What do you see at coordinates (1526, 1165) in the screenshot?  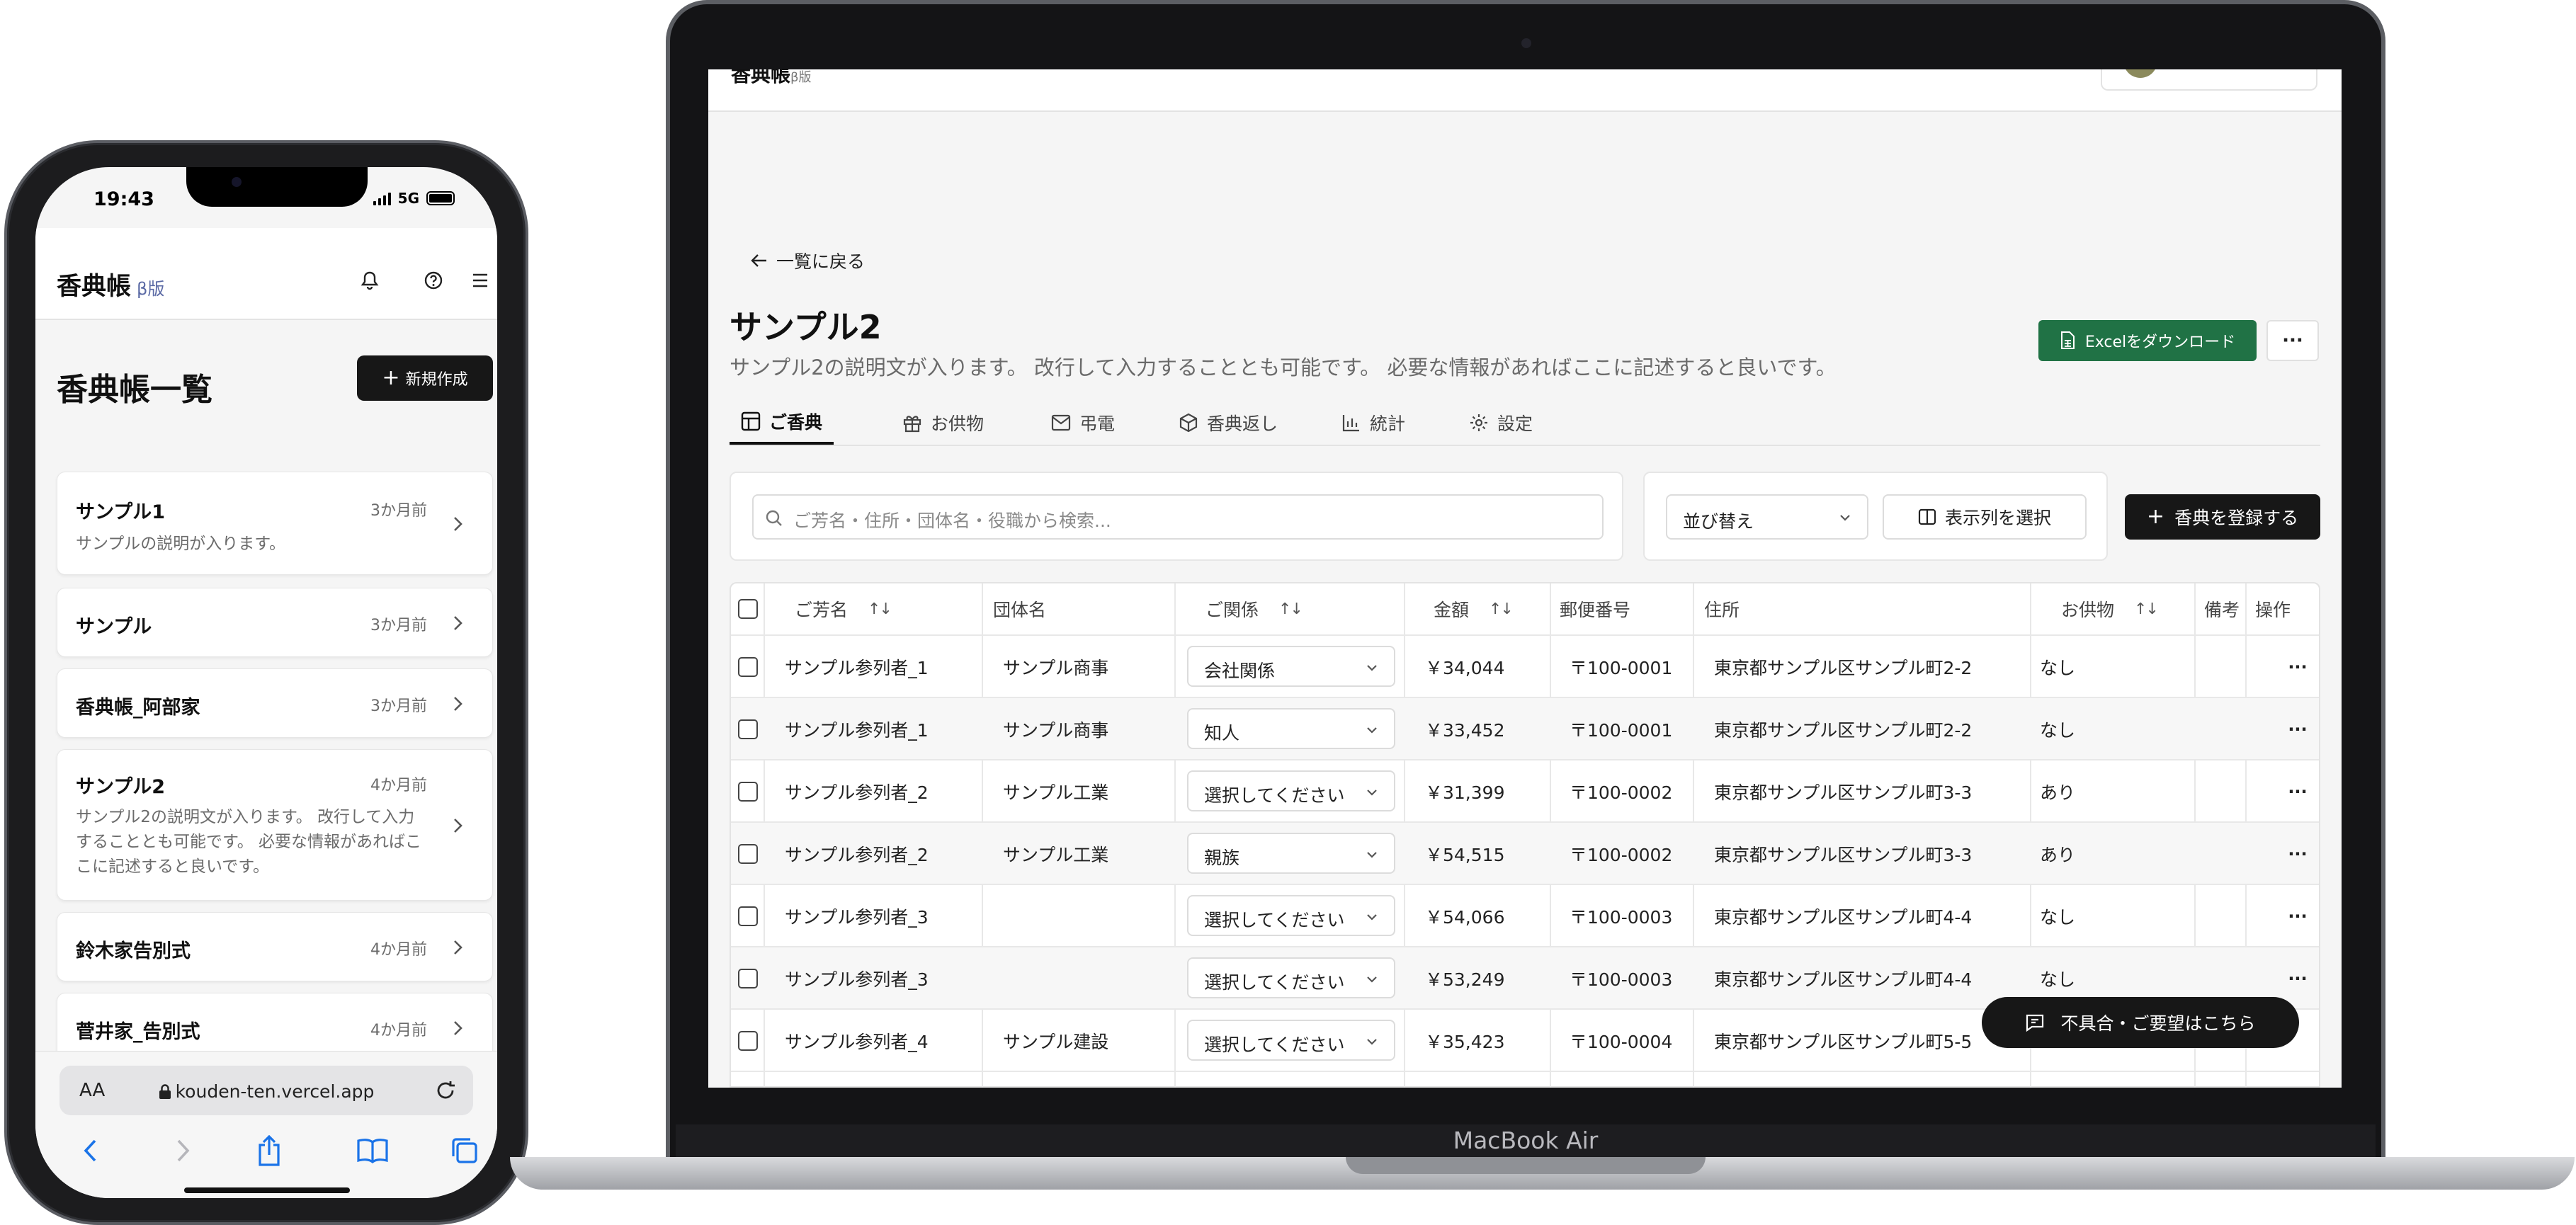 I see `laptop-opening-notch` at bounding box center [1526, 1165].